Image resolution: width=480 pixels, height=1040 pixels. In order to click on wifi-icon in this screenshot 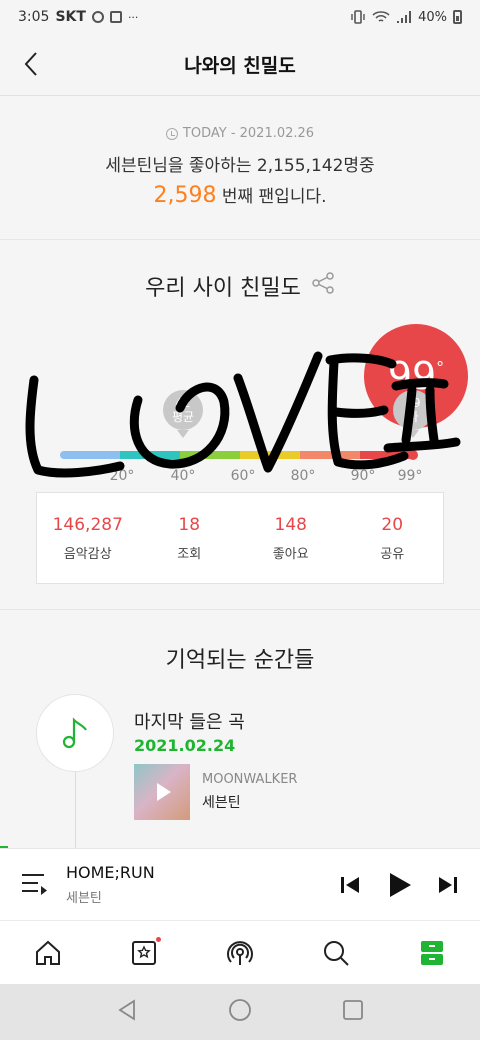, I will do `click(381, 16)`.